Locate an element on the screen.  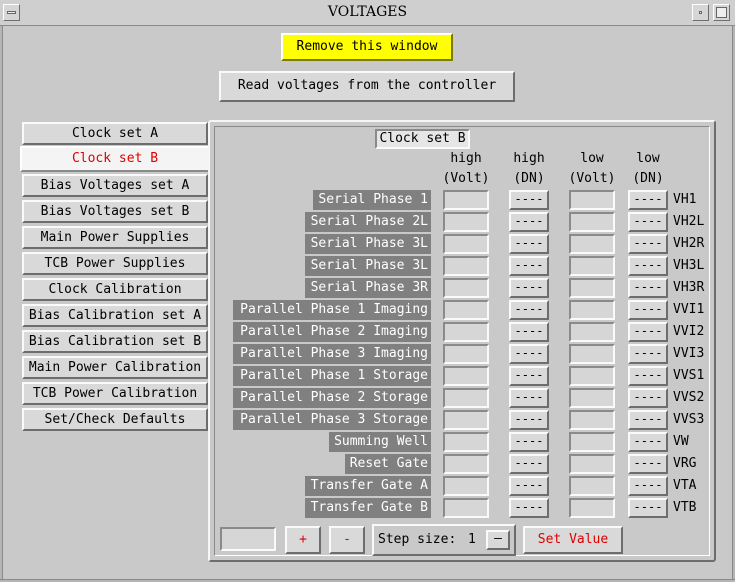
title-bar: VOLTAGES is located at coordinates (367, 13).